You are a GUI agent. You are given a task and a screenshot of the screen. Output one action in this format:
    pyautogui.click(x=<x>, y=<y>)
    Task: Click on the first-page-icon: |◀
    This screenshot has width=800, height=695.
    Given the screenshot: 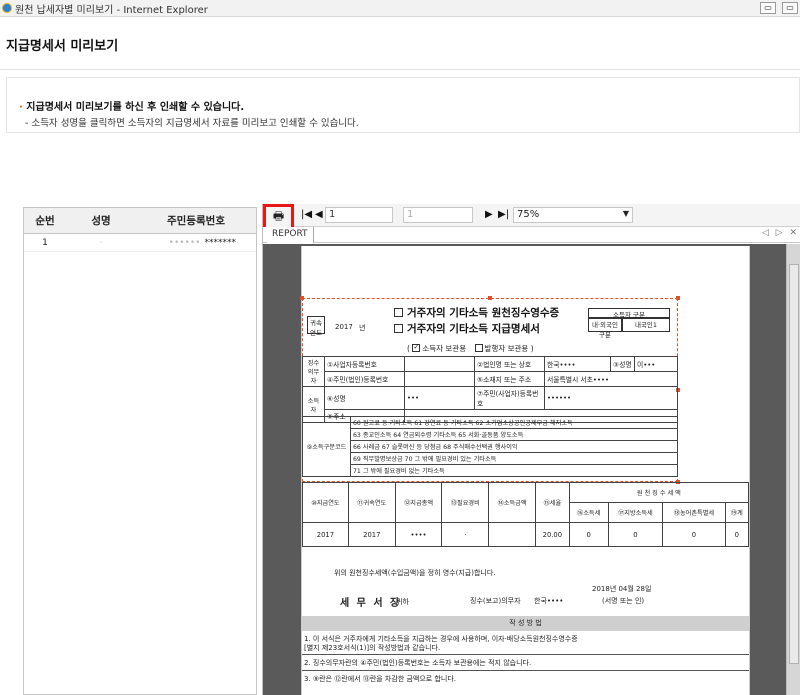 What is the action you would take?
    pyautogui.click(x=306, y=214)
    